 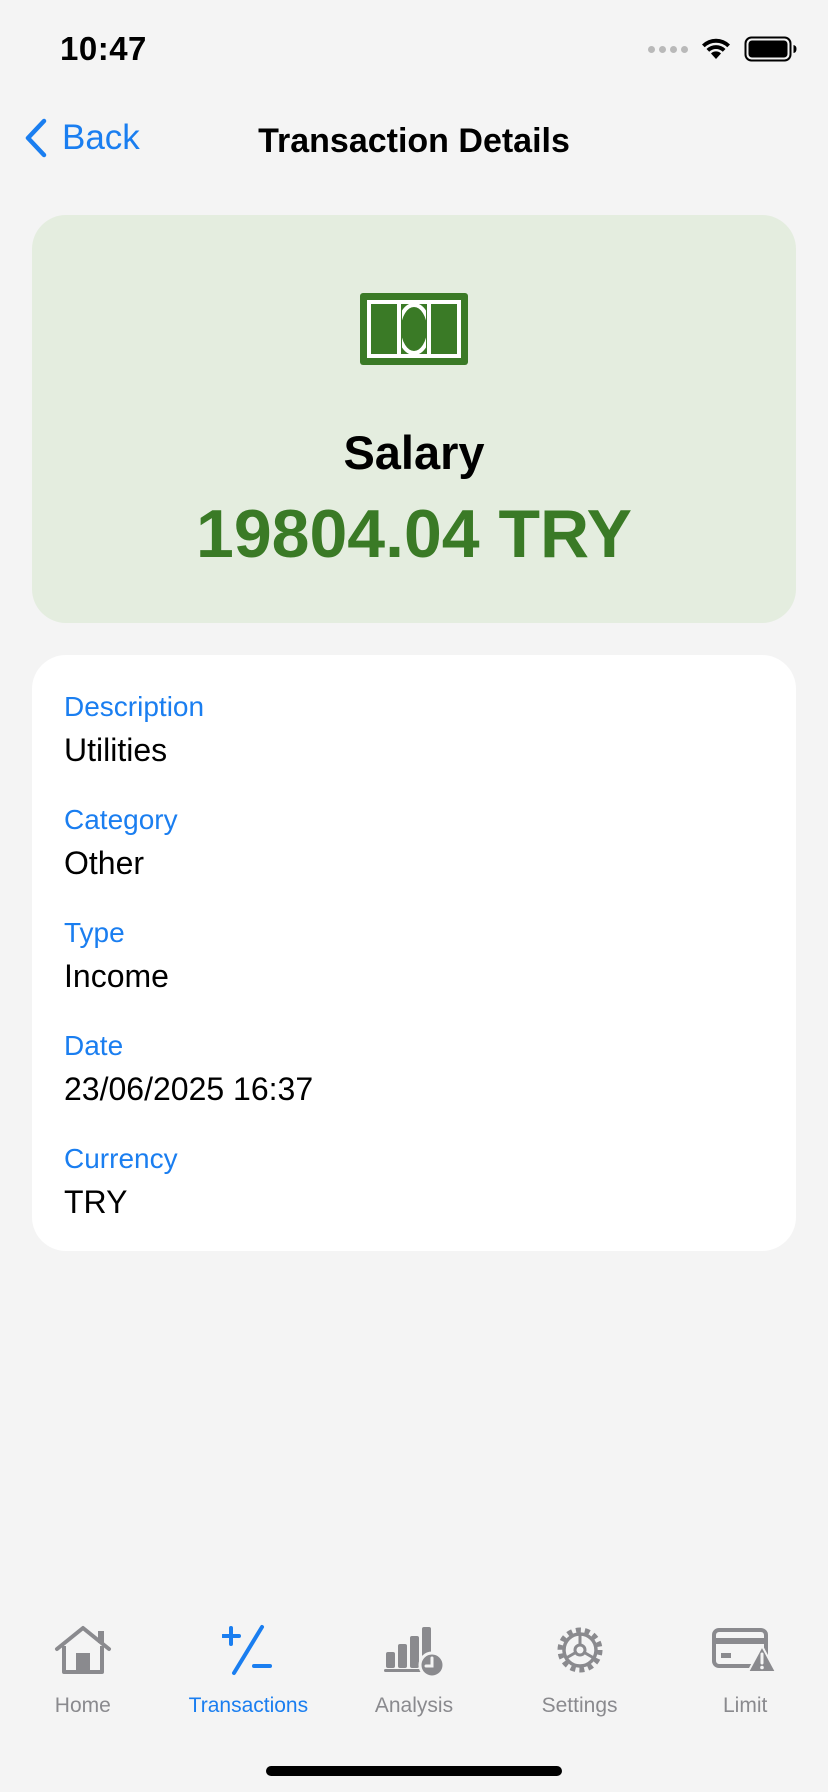 I want to click on tab-limit: Limit, so click(x=745, y=1675).